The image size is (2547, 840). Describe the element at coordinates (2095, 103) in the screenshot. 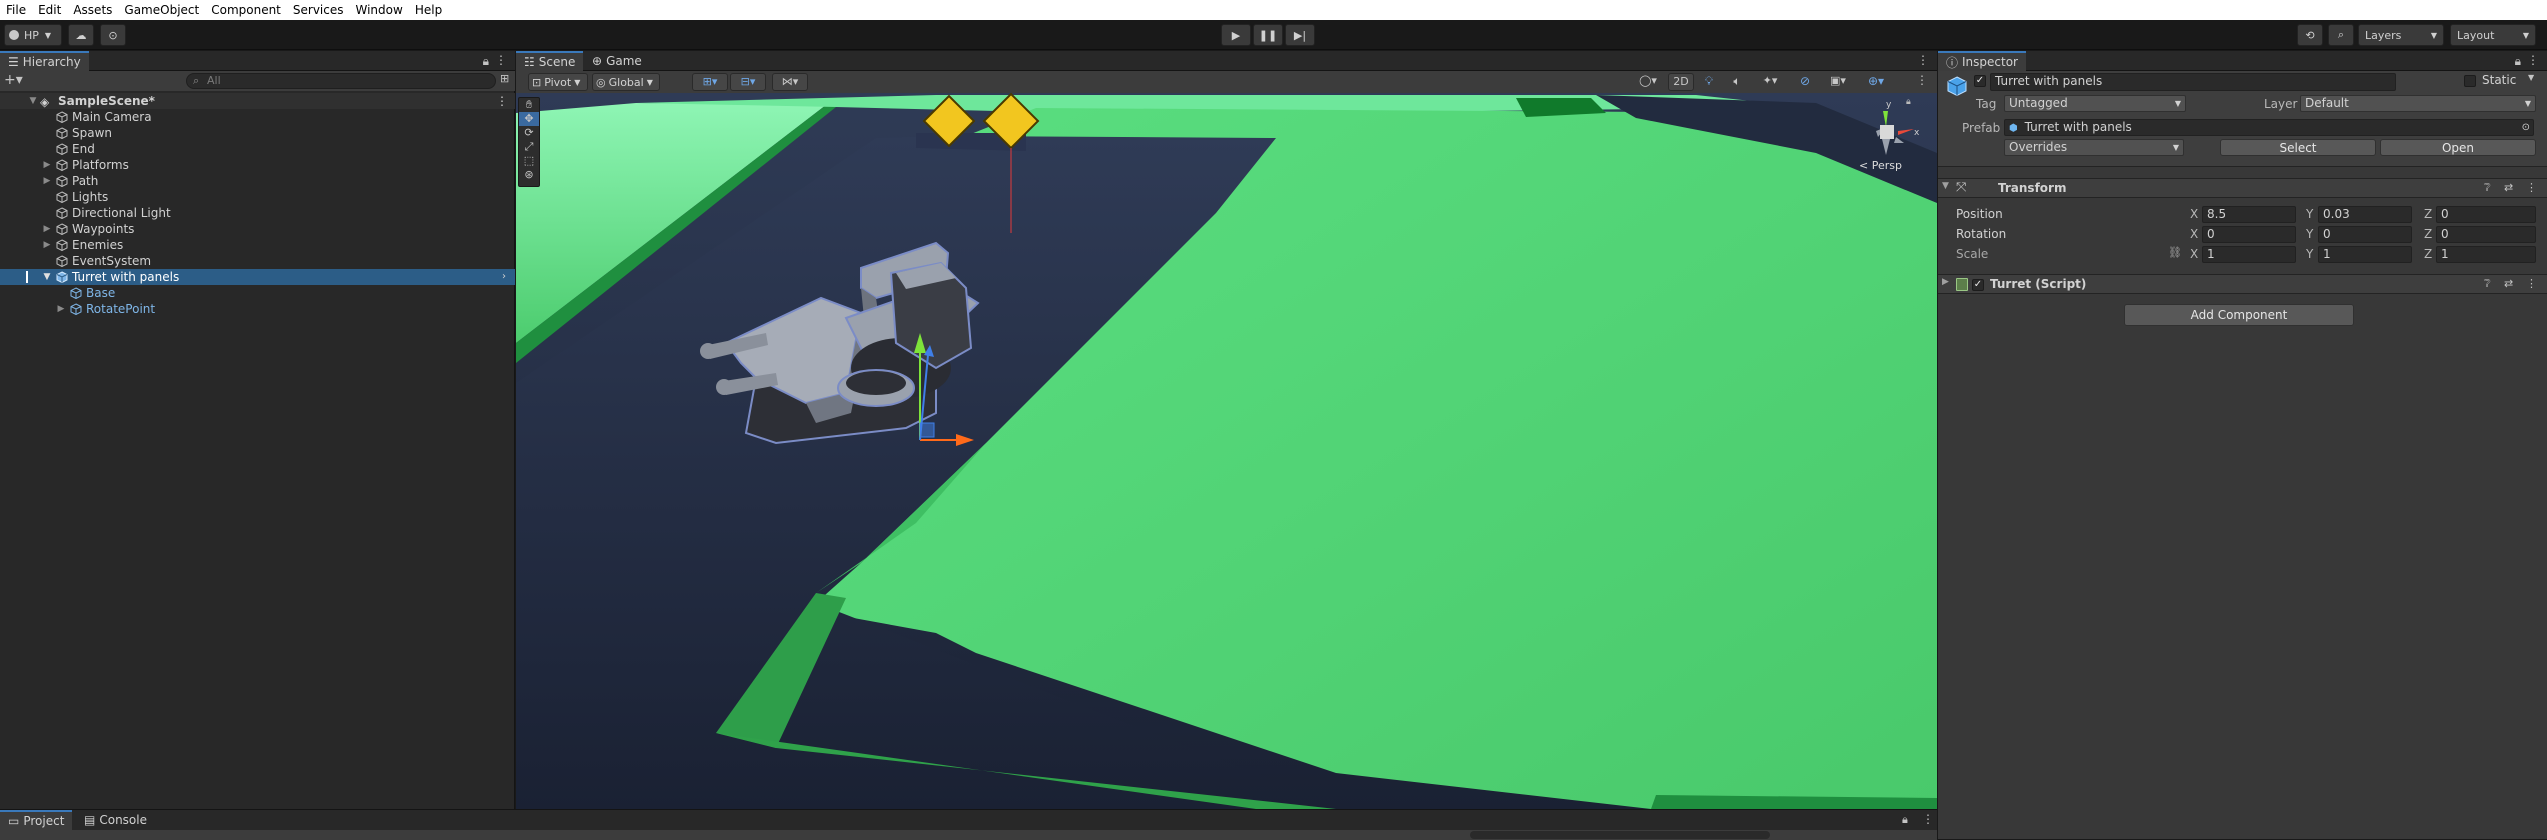

I see `tag-dropdown: Untagged ▼` at that location.